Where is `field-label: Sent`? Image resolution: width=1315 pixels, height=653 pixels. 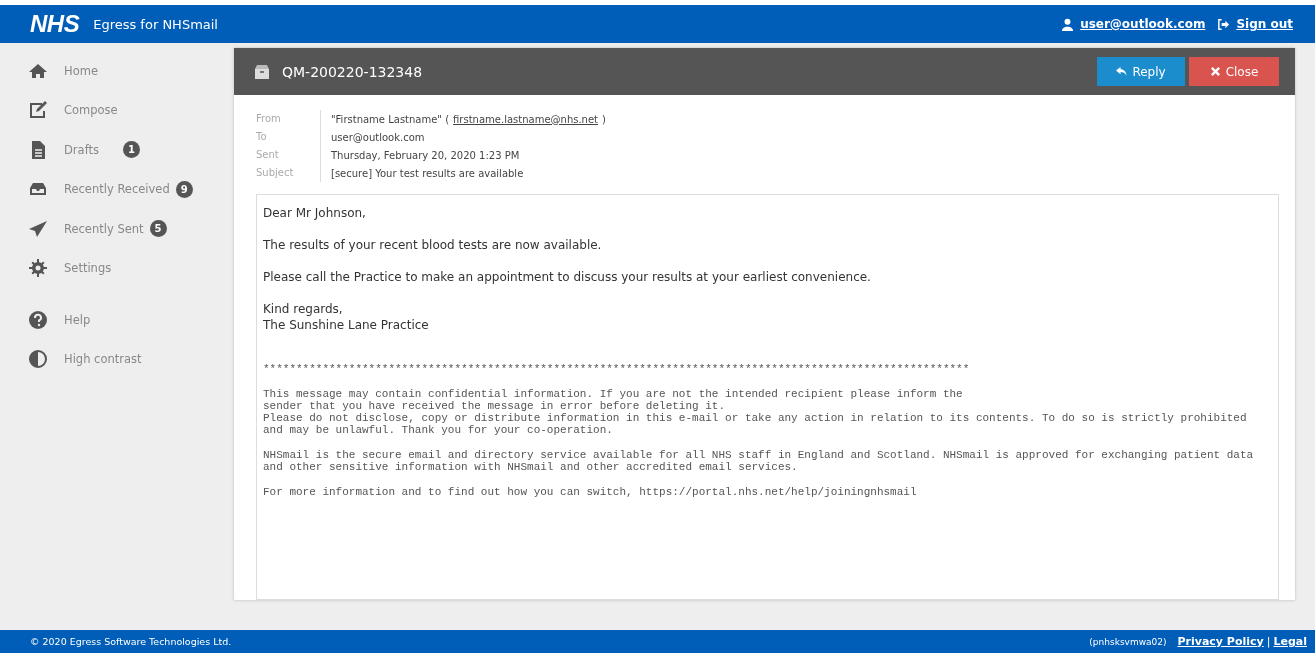 field-label: Sent is located at coordinates (288, 155).